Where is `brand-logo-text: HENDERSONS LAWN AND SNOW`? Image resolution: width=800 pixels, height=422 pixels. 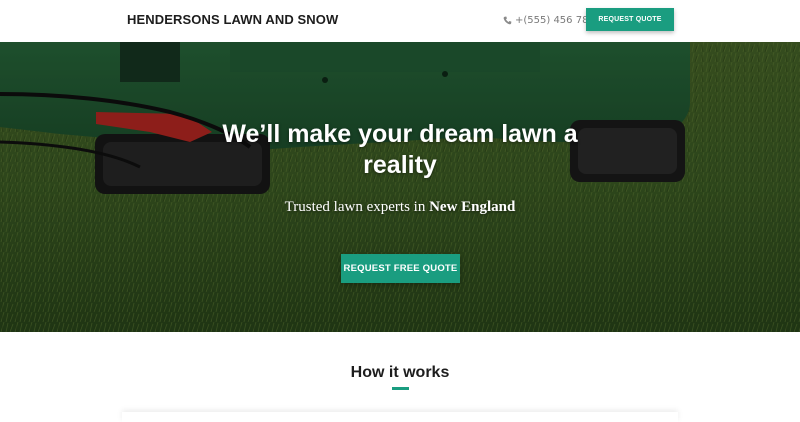 brand-logo-text: HENDERSONS LAWN AND SNOW is located at coordinates (232, 19).